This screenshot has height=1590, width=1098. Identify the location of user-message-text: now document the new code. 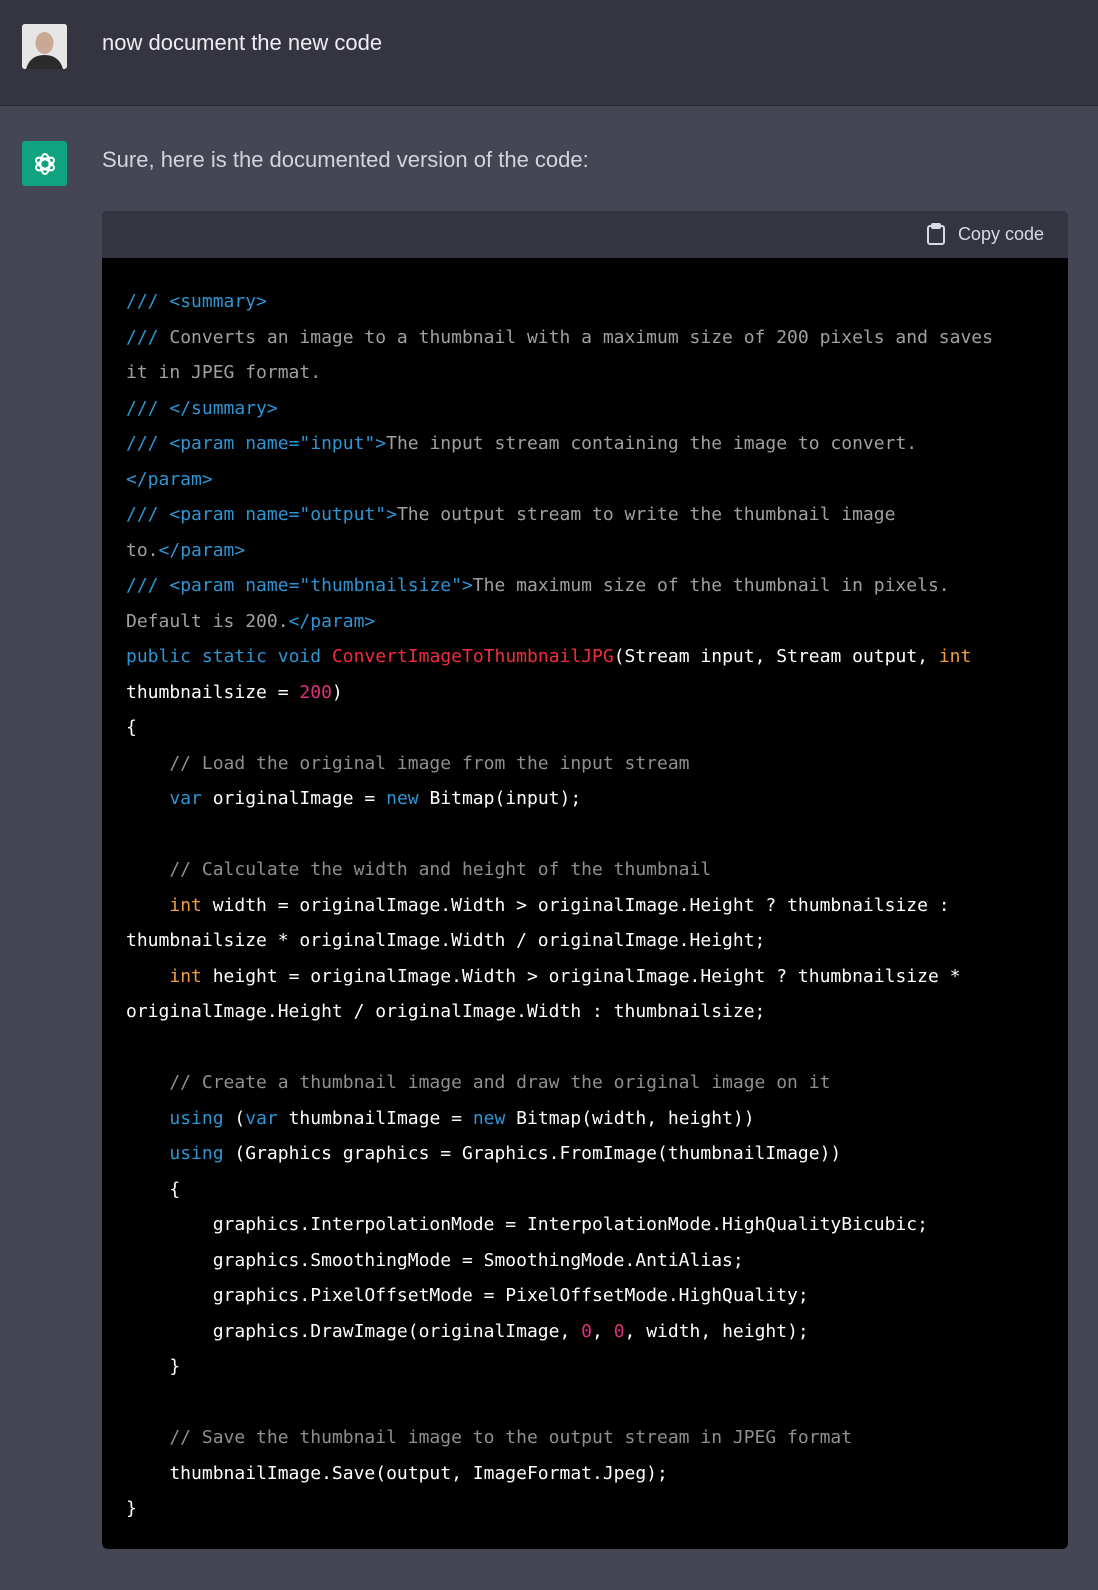
(242, 42).